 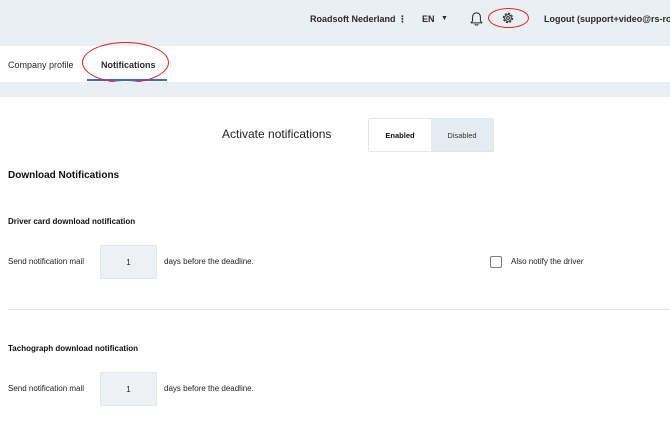 What do you see at coordinates (73, 348) in the screenshot?
I see `tachograph-heading: Tachograph download notification` at bounding box center [73, 348].